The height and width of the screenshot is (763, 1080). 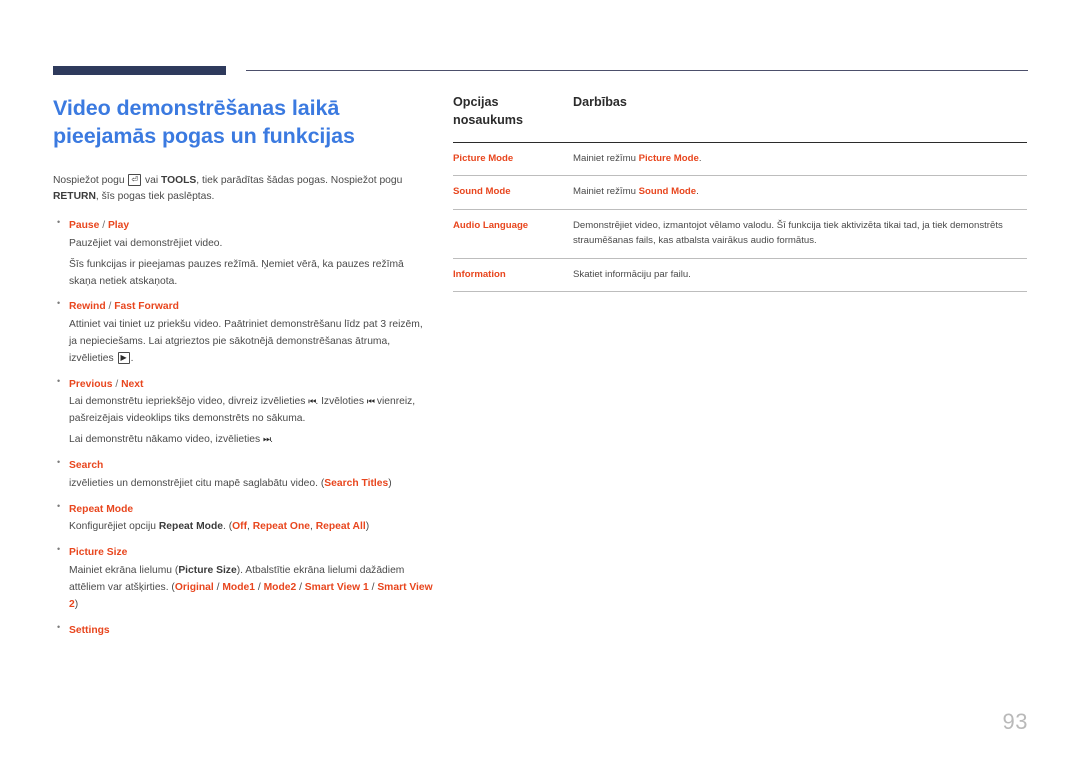 What do you see at coordinates (139, 70) in the screenshot?
I see `header-accent-bar` at bounding box center [139, 70].